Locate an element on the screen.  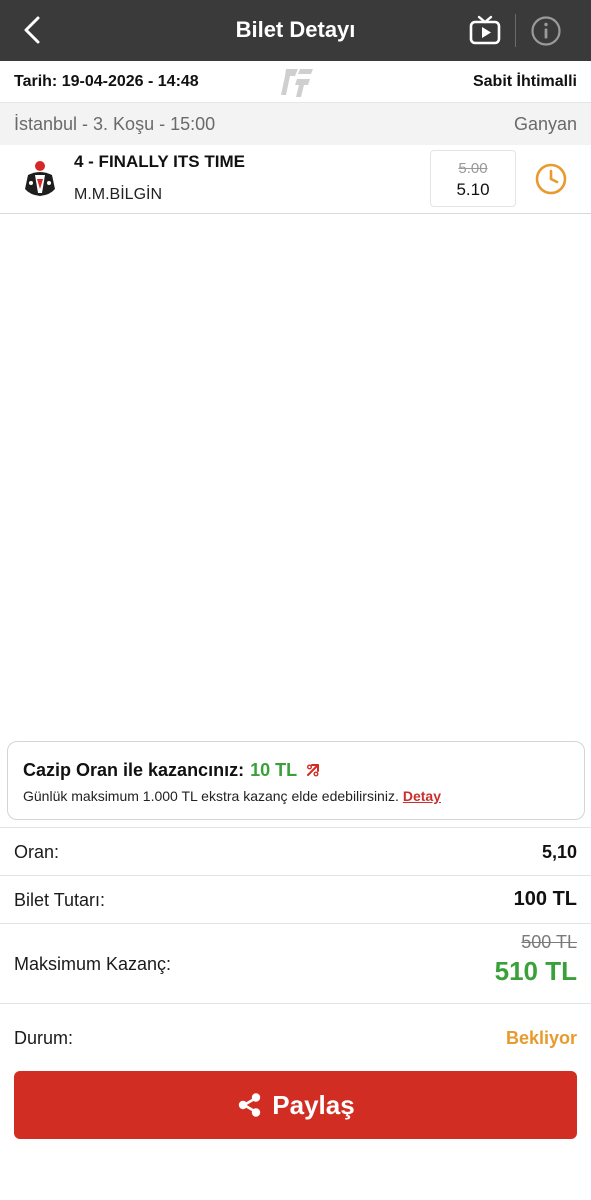
clock-icon is located at coordinates (551, 179).